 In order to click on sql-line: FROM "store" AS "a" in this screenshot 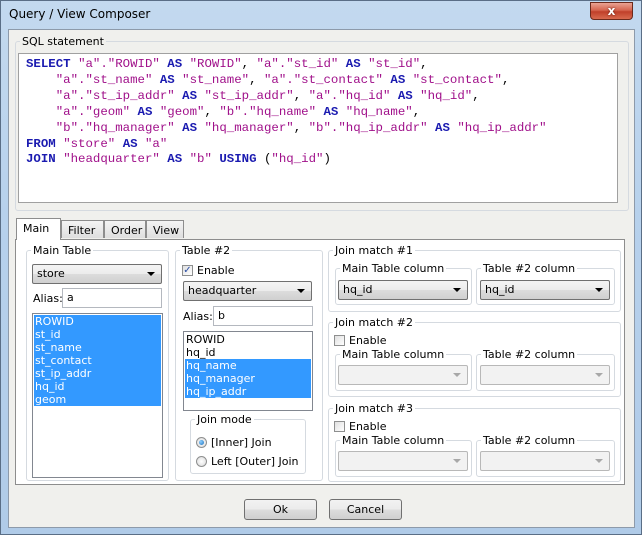, I will do `click(321, 145)`.